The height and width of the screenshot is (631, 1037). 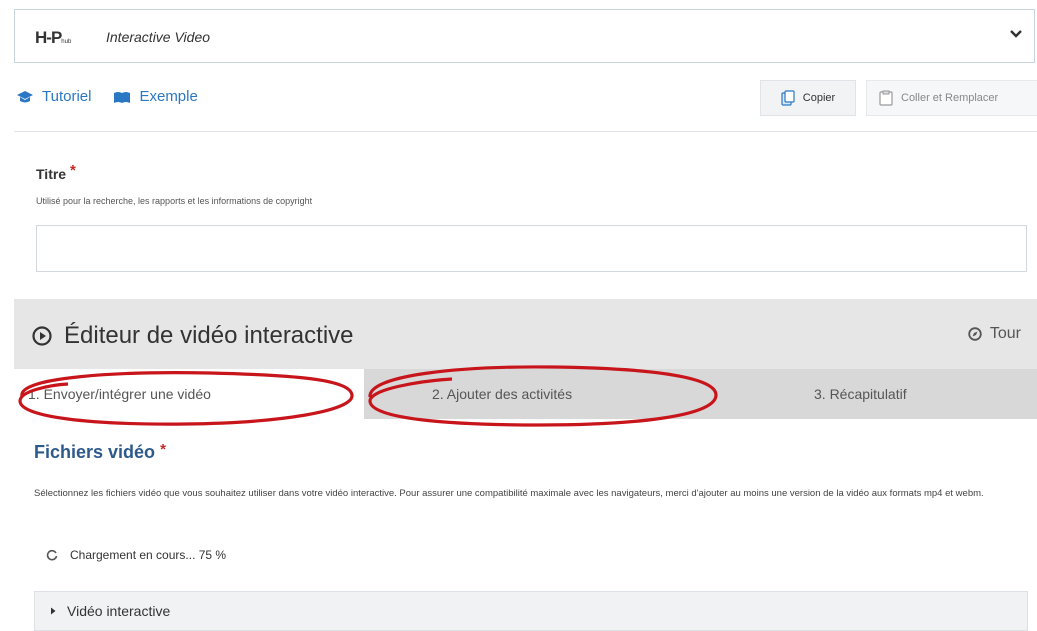 What do you see at coordinates (67, 96) in the screenshot?
I see `tutorial-label: Tutoriel` at bounding box center [67, 96].